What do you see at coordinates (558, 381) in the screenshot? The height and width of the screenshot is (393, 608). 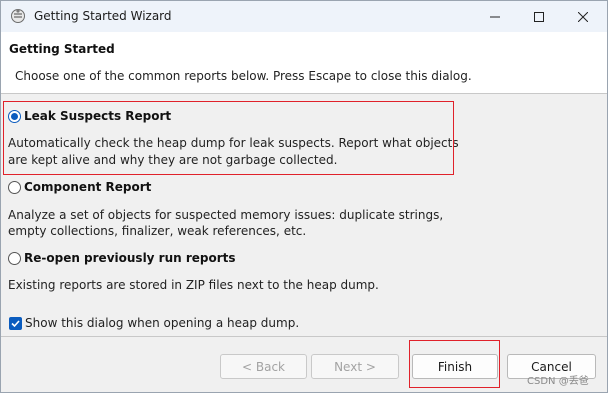 I see `watermark: CSDN @丢爸` at bounding box center [558, 381].